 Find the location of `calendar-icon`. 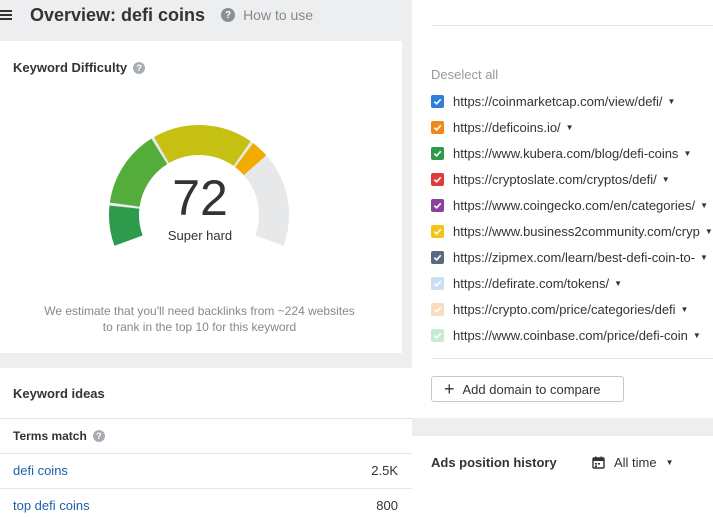

calendar-icon is located at coordinates (598, 462).